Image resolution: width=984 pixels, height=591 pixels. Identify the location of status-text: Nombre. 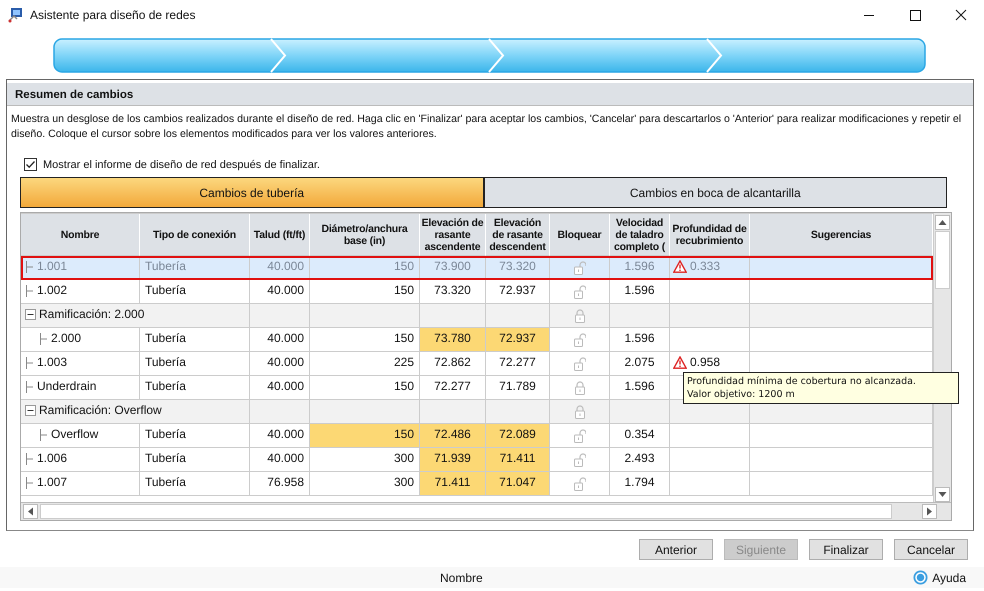
(462, 577).